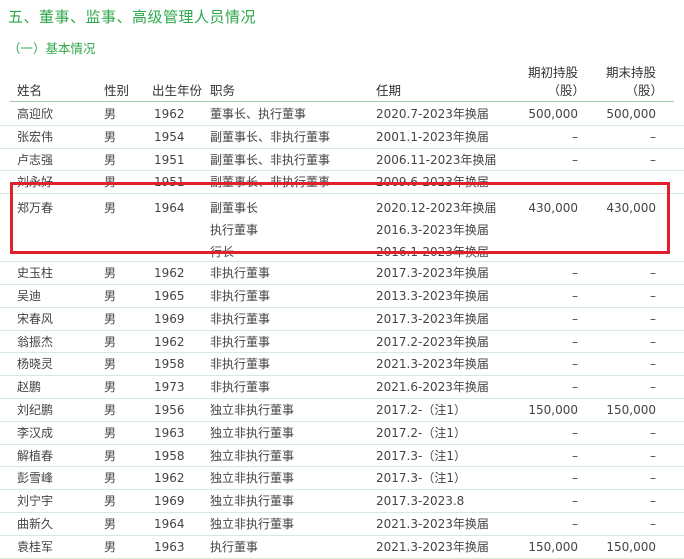 Image resolution: width=684 pixels, height=559 pixels. Describe the element at coordinates (432, 114) in the screenshot. I see `row-term: 2020.7-2023年换届` at that location.